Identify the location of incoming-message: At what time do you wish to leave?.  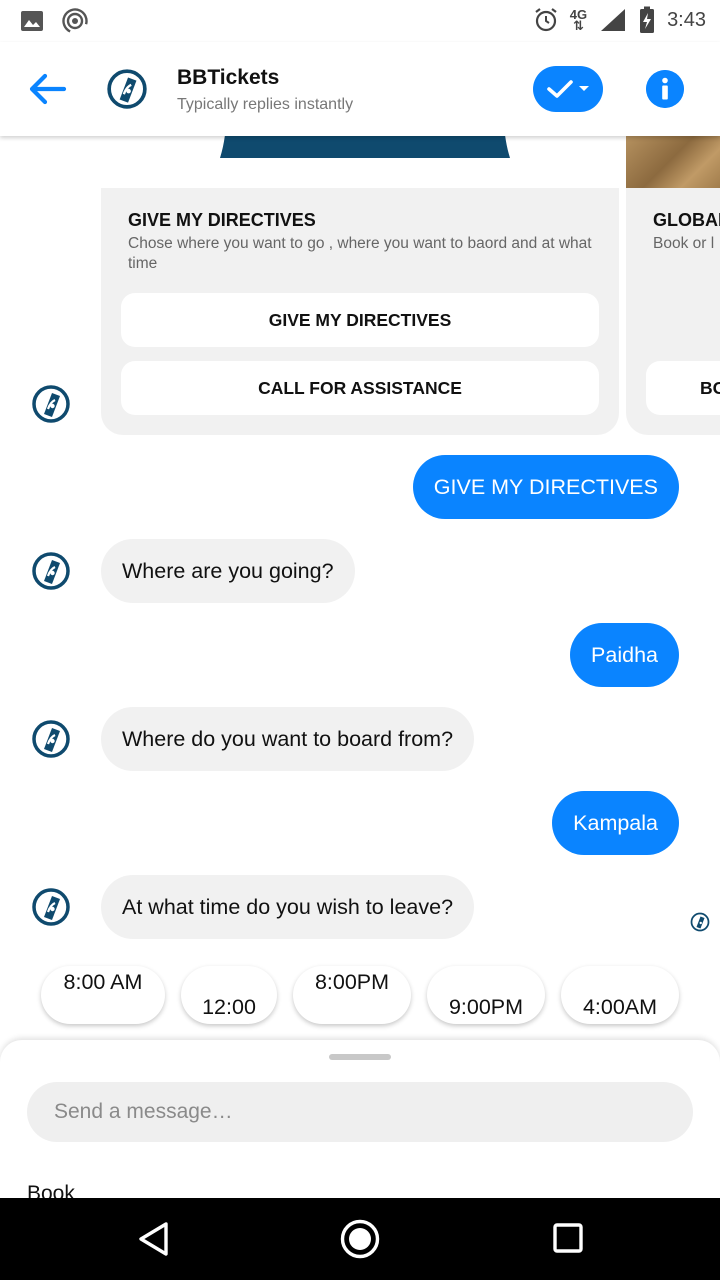
(288, 907).